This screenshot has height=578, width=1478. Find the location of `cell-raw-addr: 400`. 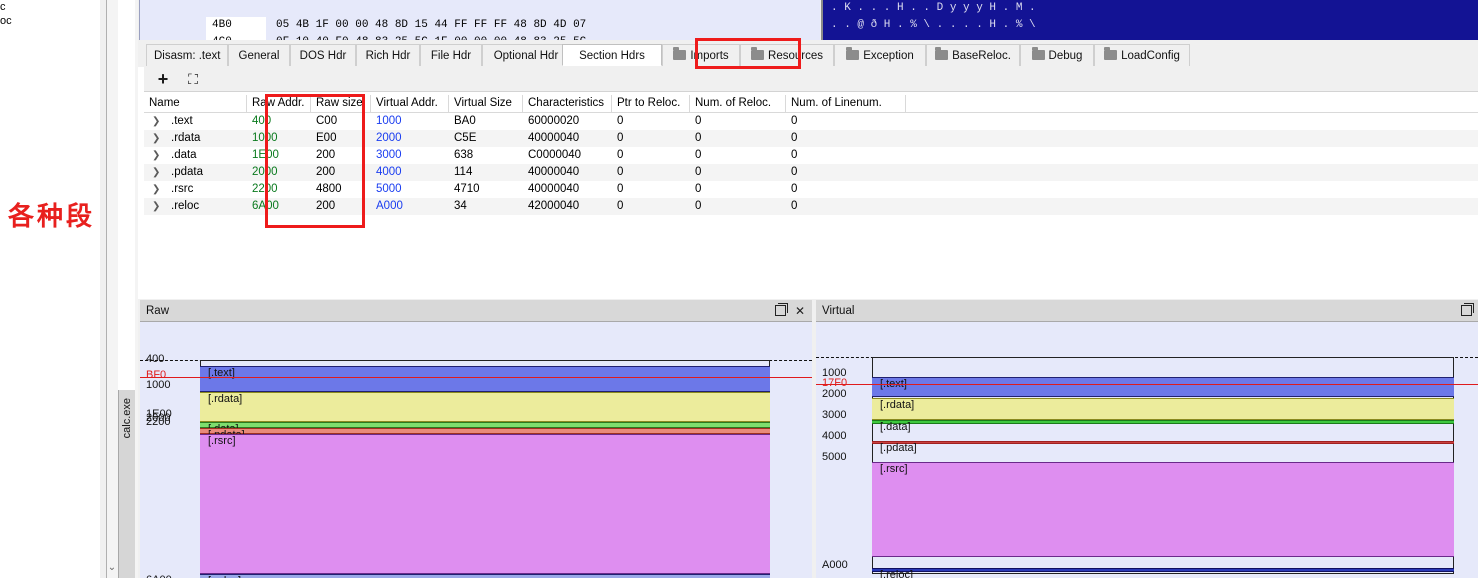

cell-raw-addr: 400 is located at coordinates (262, 121).